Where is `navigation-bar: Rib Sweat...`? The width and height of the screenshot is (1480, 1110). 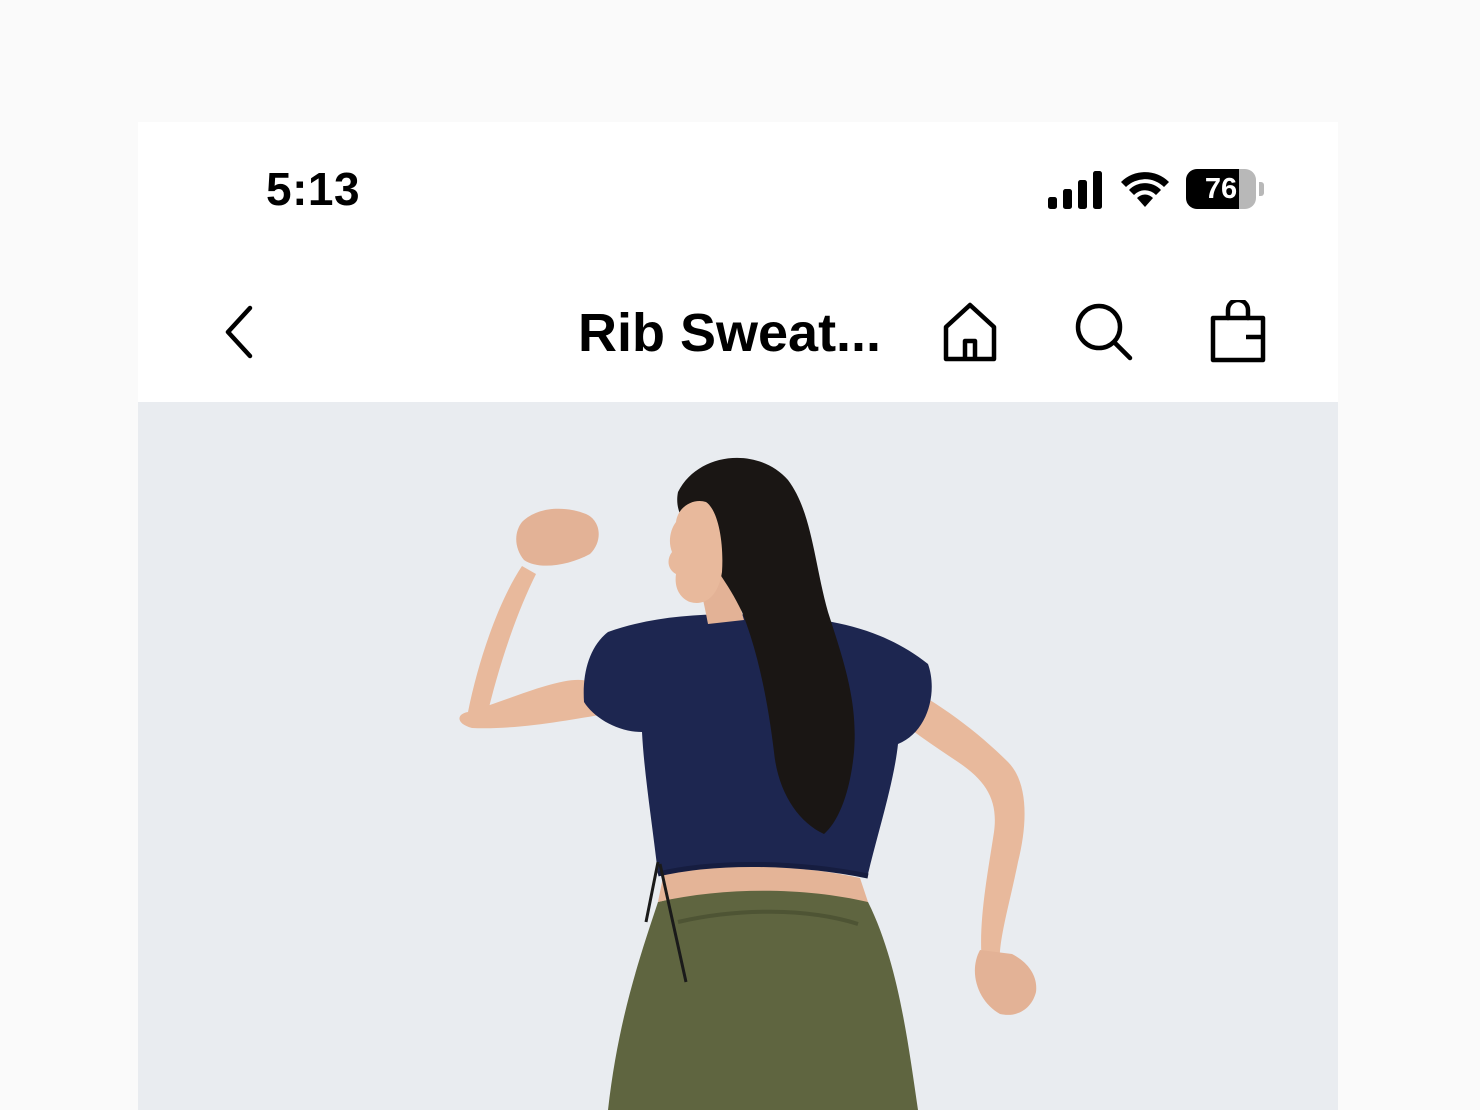
navigation-bar: Rib Sweat... is located at coordinates (738, 332).